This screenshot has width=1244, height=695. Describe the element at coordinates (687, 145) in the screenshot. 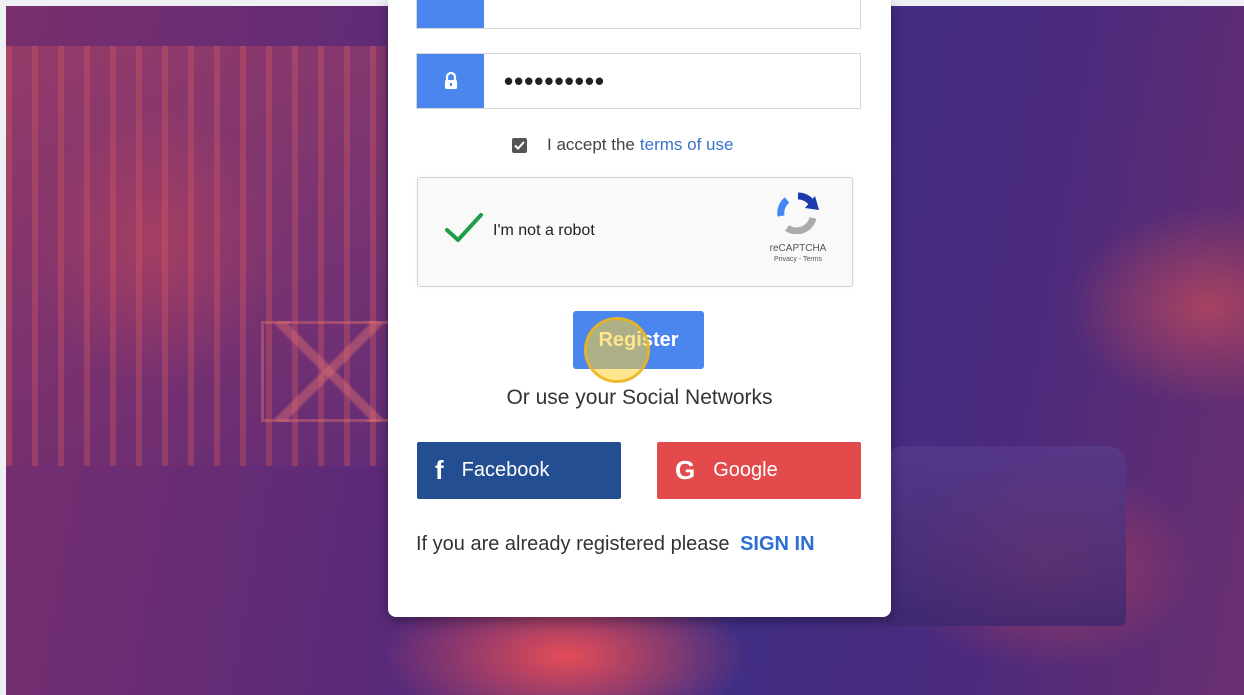

I see `terms-link: terms of use` at that location.